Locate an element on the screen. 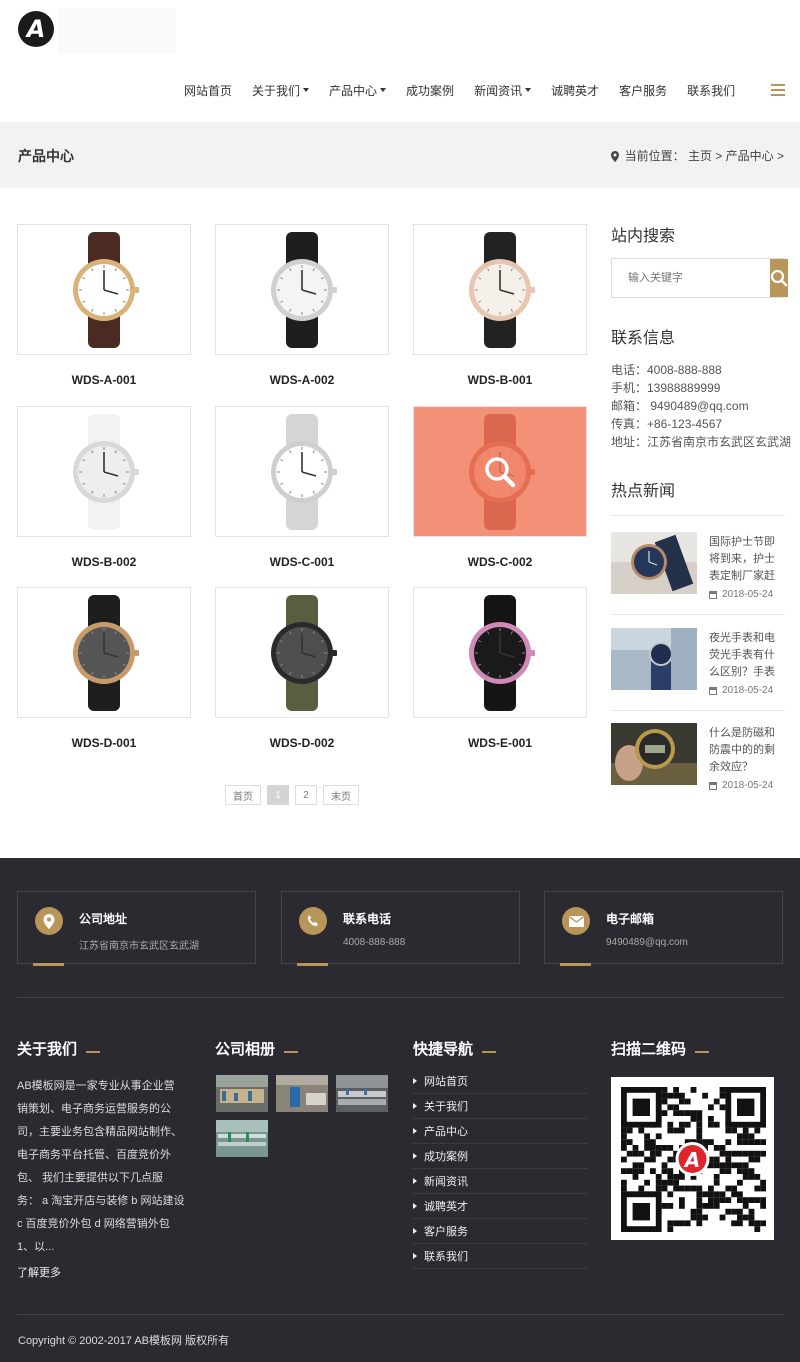 This screenshot has height=1362, width=800. product-name: WDS-C-001 is located at coordinates (302, 562).